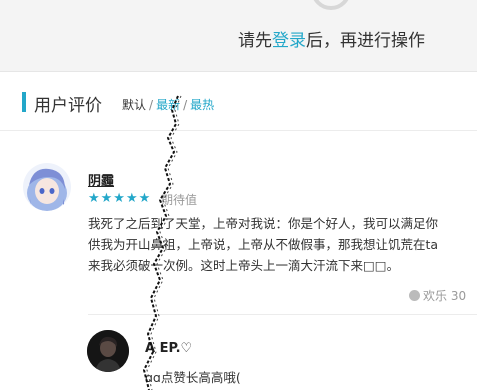 The height and width of the screenshot is (390, 477). I want to click on login-prompt-prefix: 请先, so click(255, 41).